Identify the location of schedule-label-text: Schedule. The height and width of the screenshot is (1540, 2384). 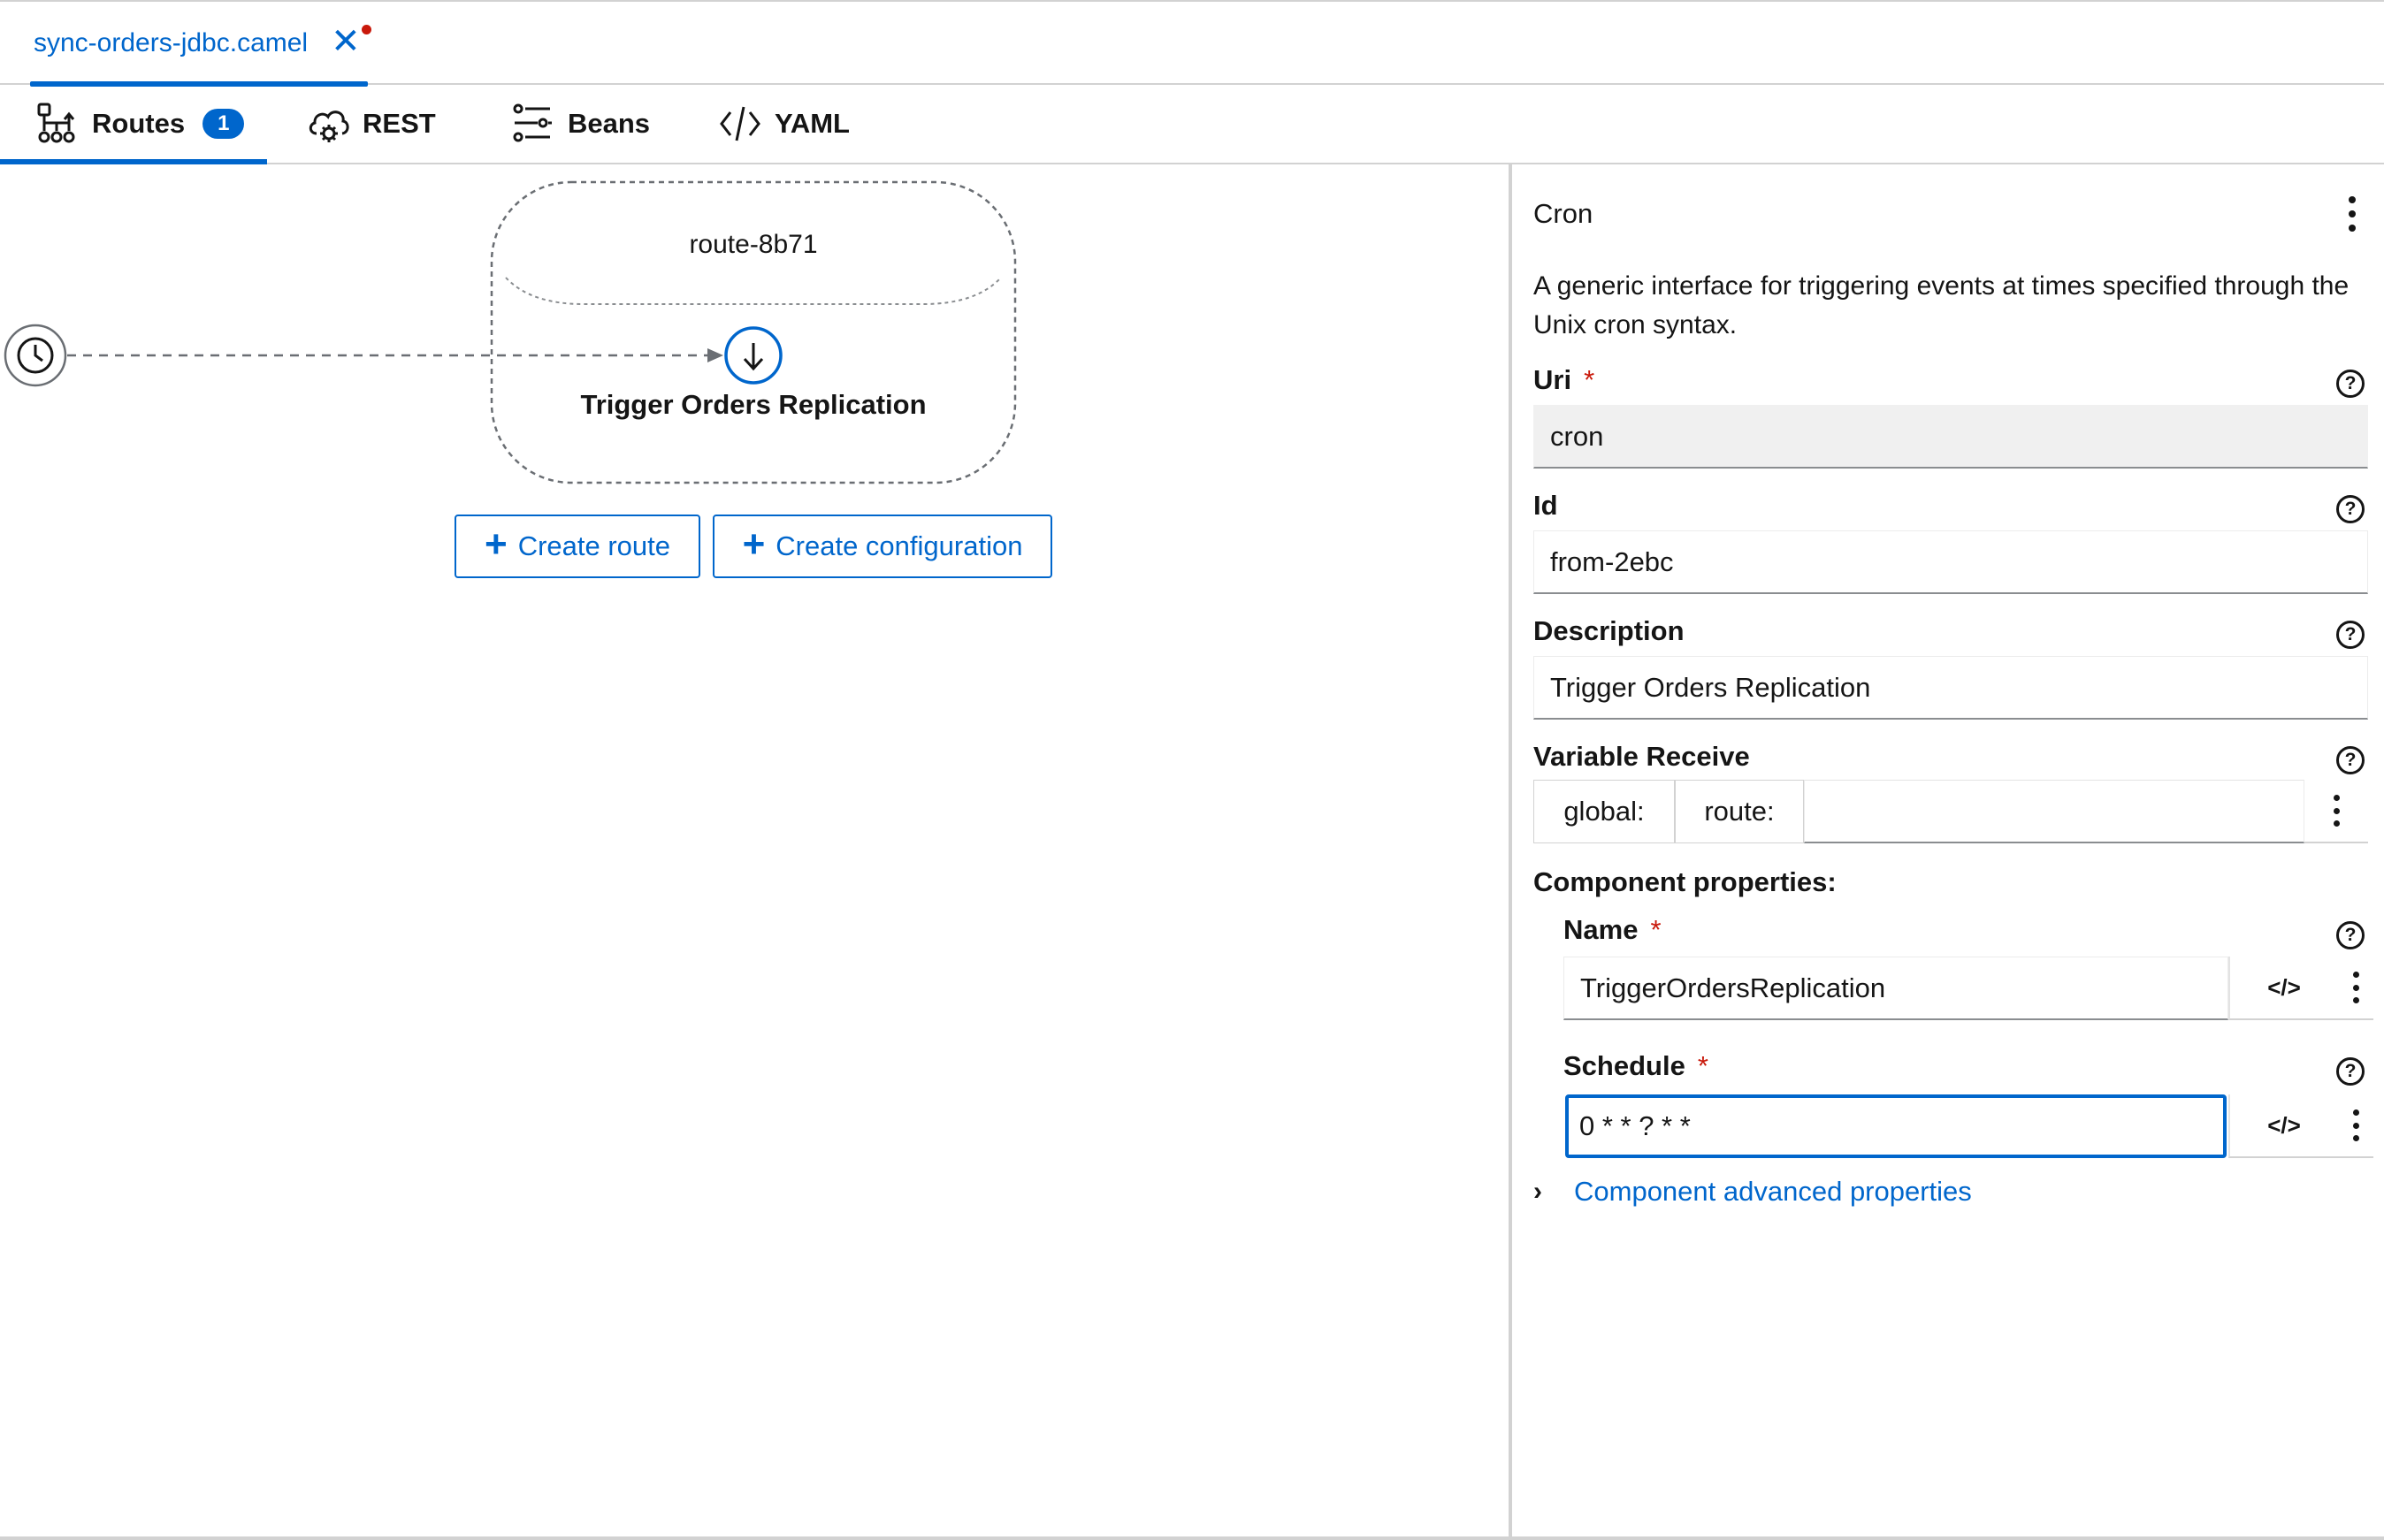
(1624, 1065).